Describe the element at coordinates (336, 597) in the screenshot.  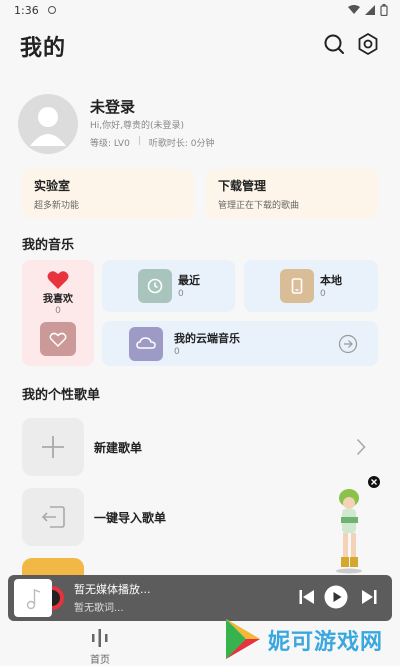
I see `play-icon` at that location.